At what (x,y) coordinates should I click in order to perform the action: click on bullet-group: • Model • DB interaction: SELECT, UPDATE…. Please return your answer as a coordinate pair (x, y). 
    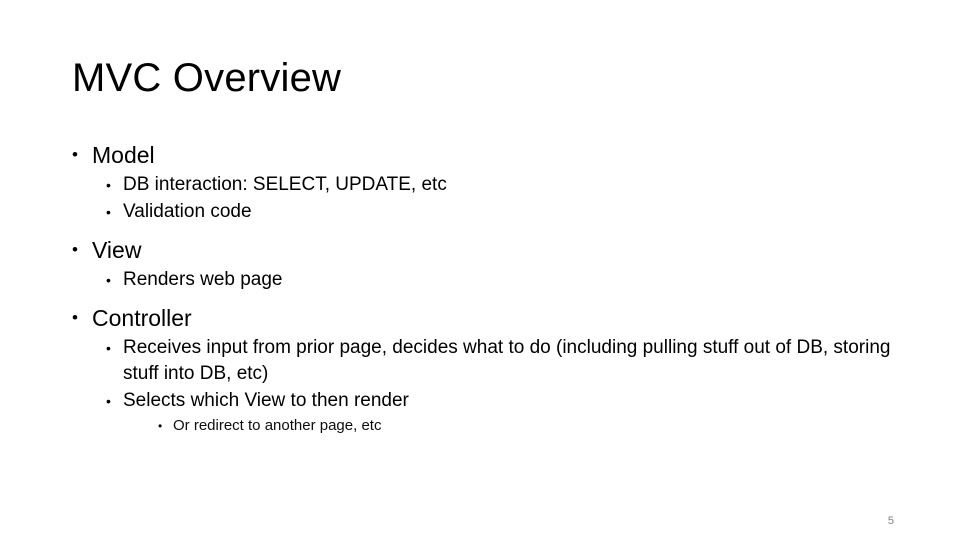
    Looking at the image, I should click on (482, 182).